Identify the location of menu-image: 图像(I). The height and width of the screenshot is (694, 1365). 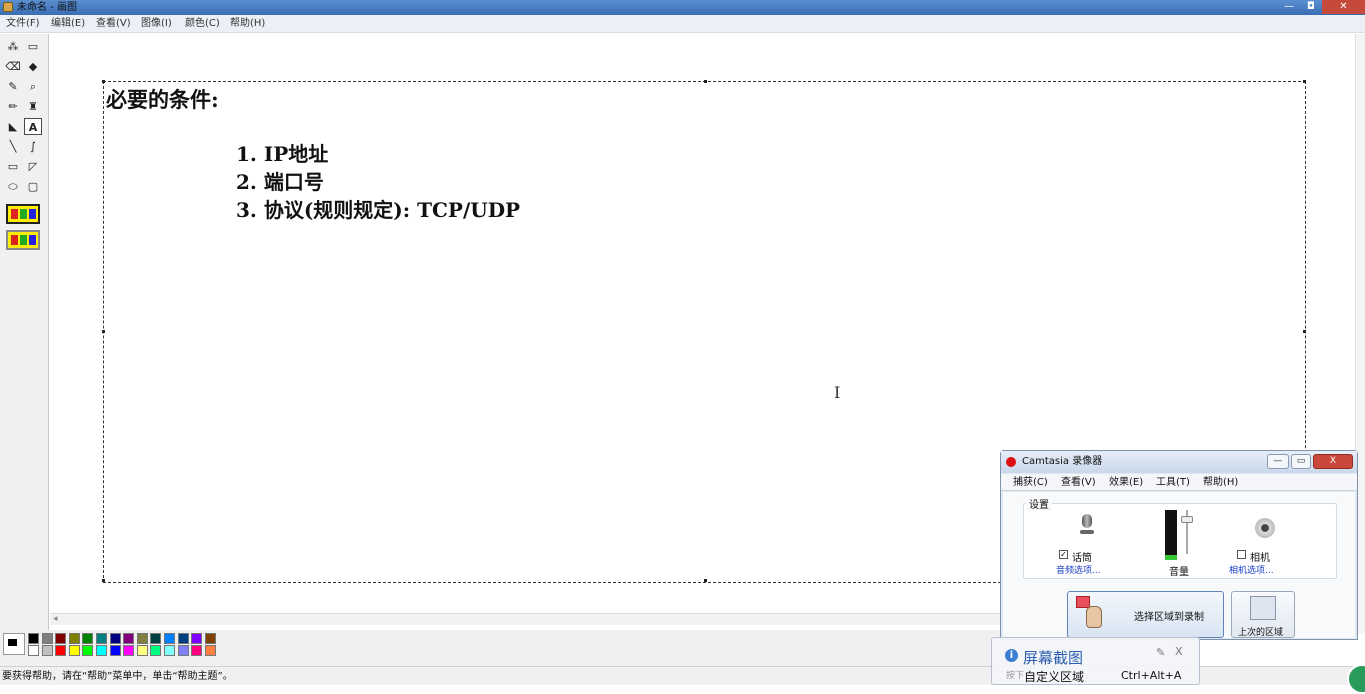
(156, 24).